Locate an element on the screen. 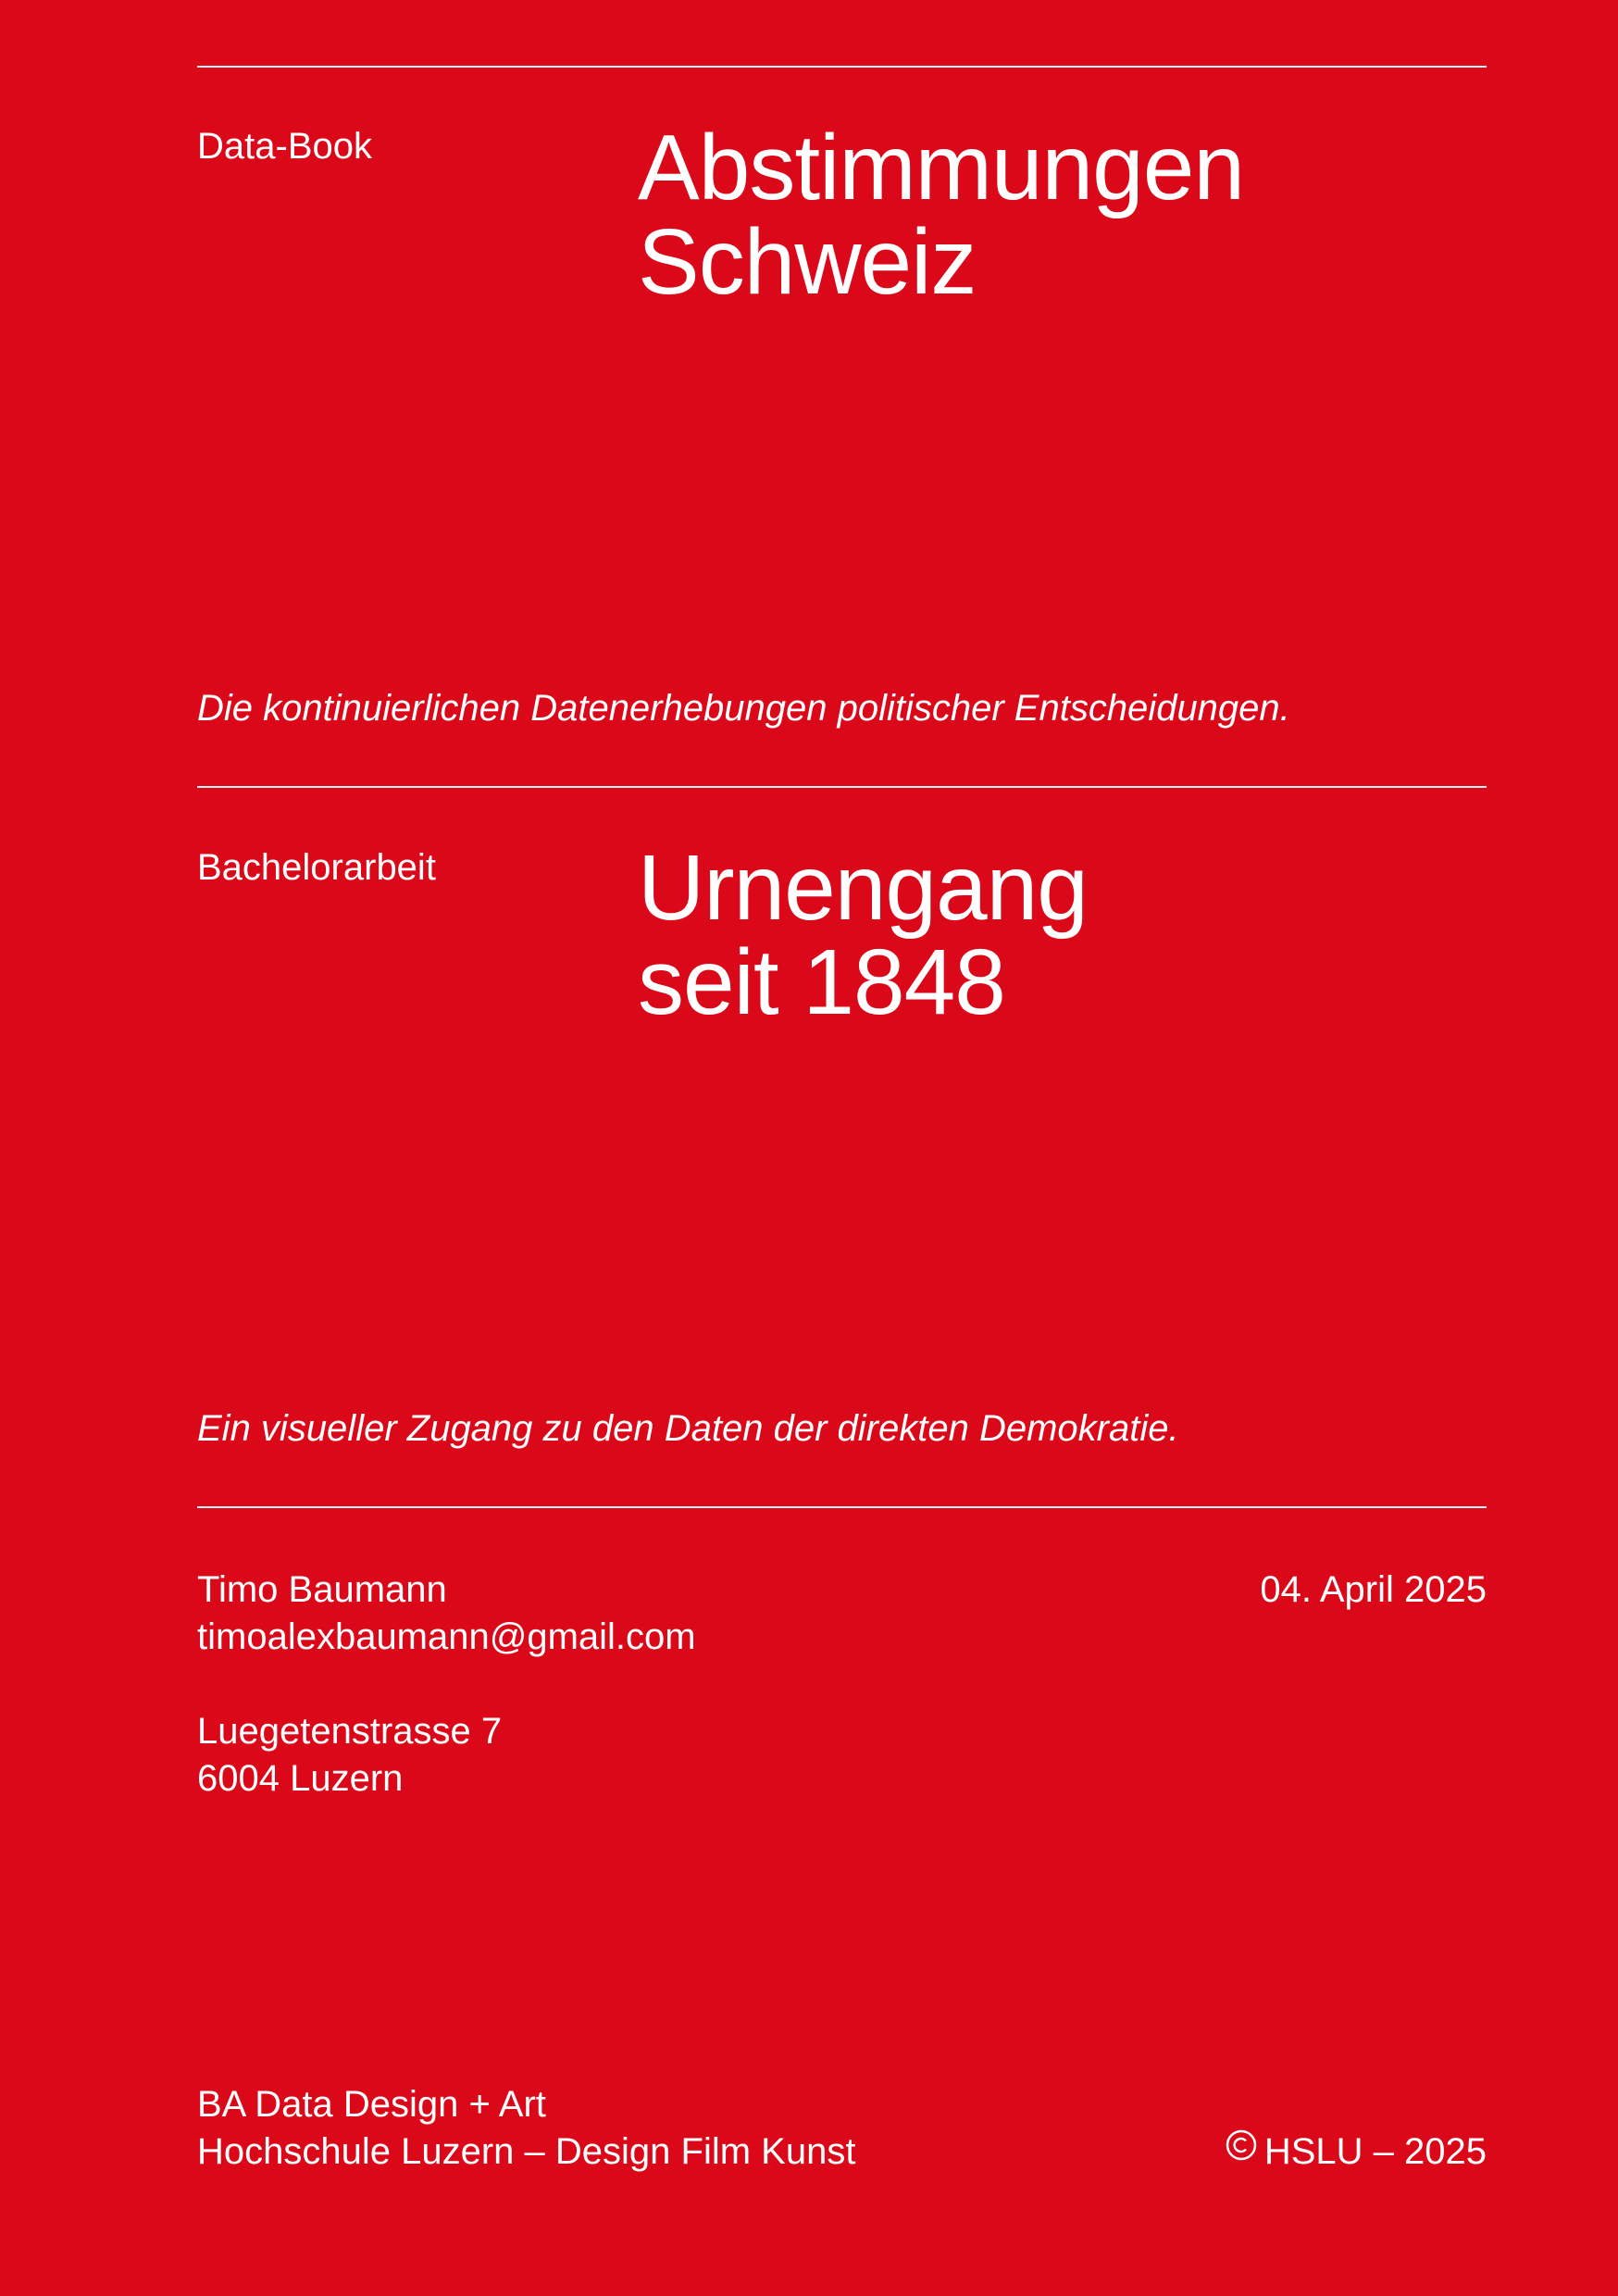  copyright-text: HSLU – 2025 is located at coordinates (1375, 2151).